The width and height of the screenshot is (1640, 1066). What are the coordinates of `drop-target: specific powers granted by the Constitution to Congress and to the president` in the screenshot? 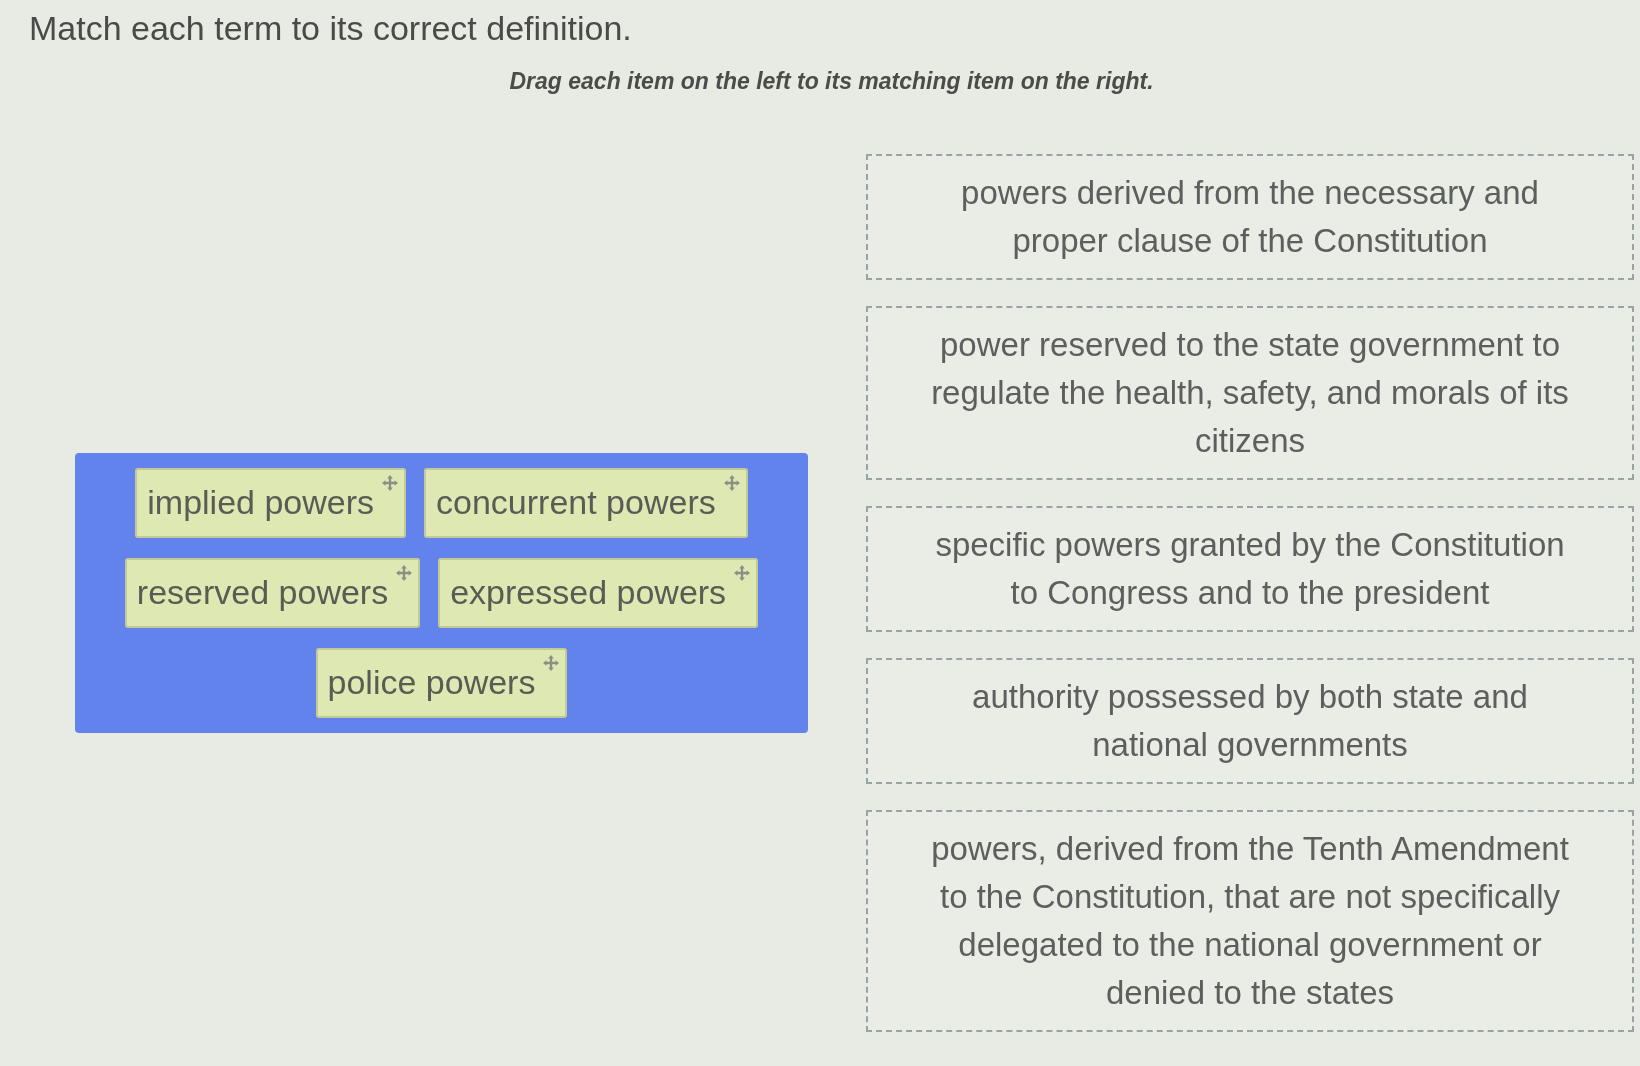 It's located at (1250, 569).